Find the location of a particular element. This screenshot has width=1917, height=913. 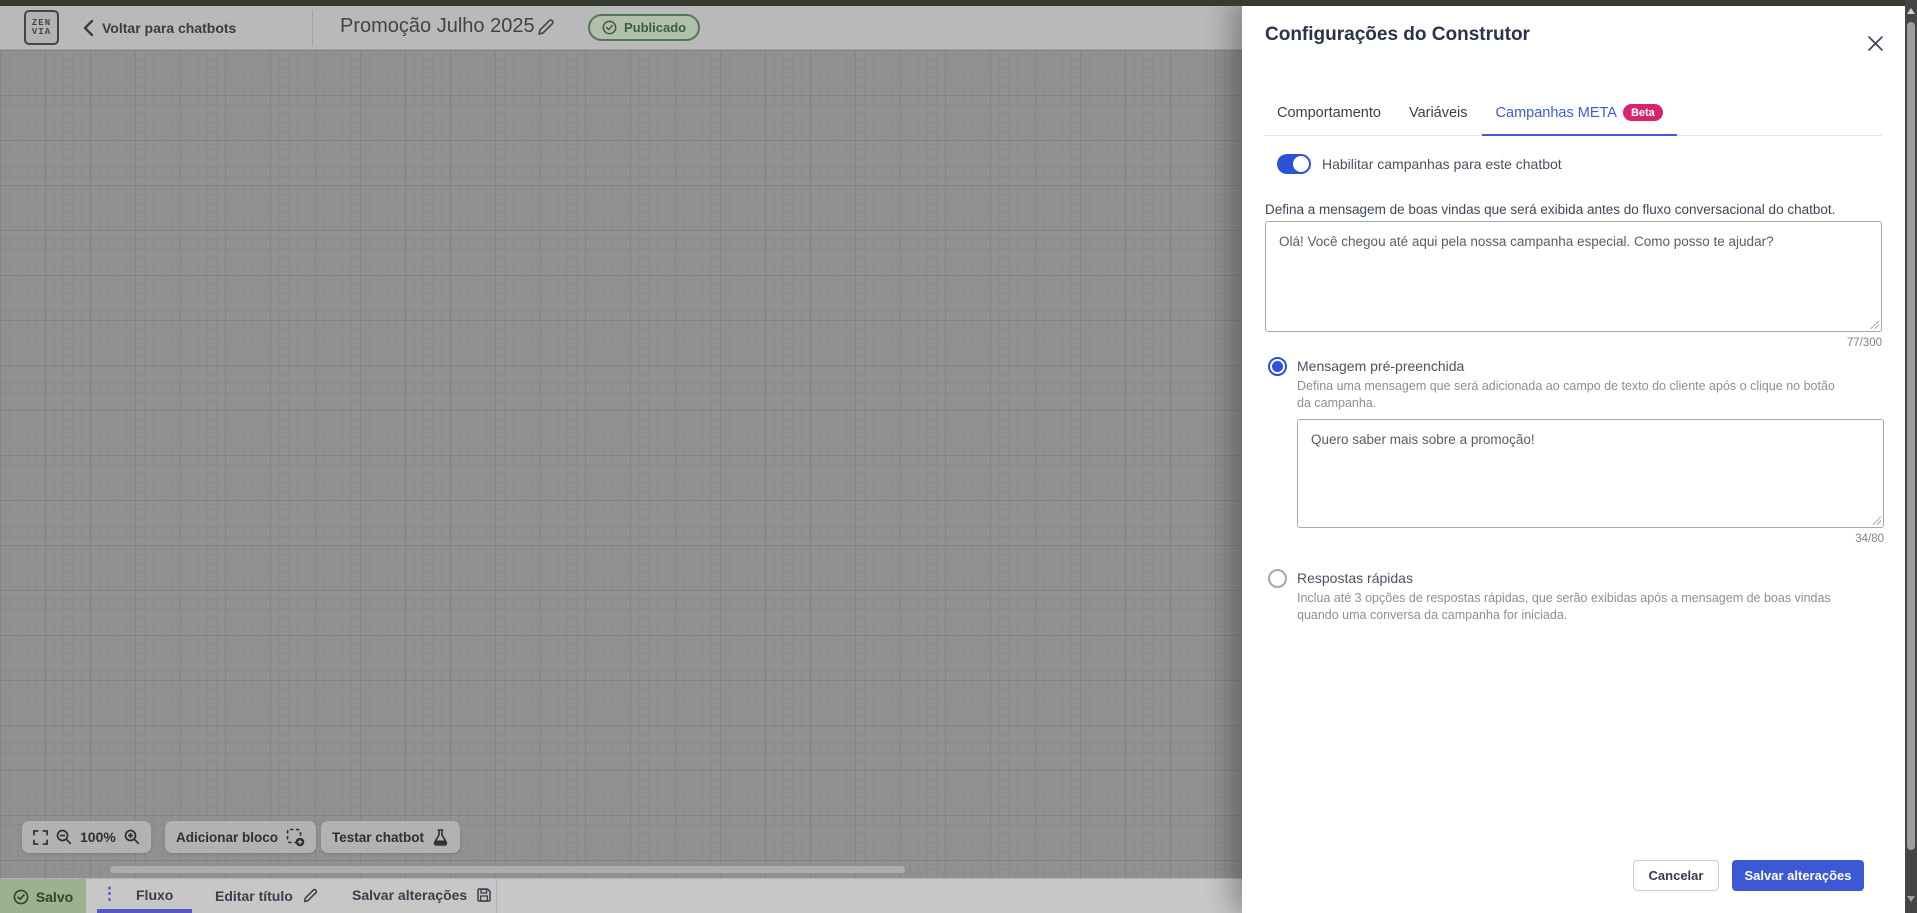

saved-check-circle-icon is located at coordinates (21, 896).